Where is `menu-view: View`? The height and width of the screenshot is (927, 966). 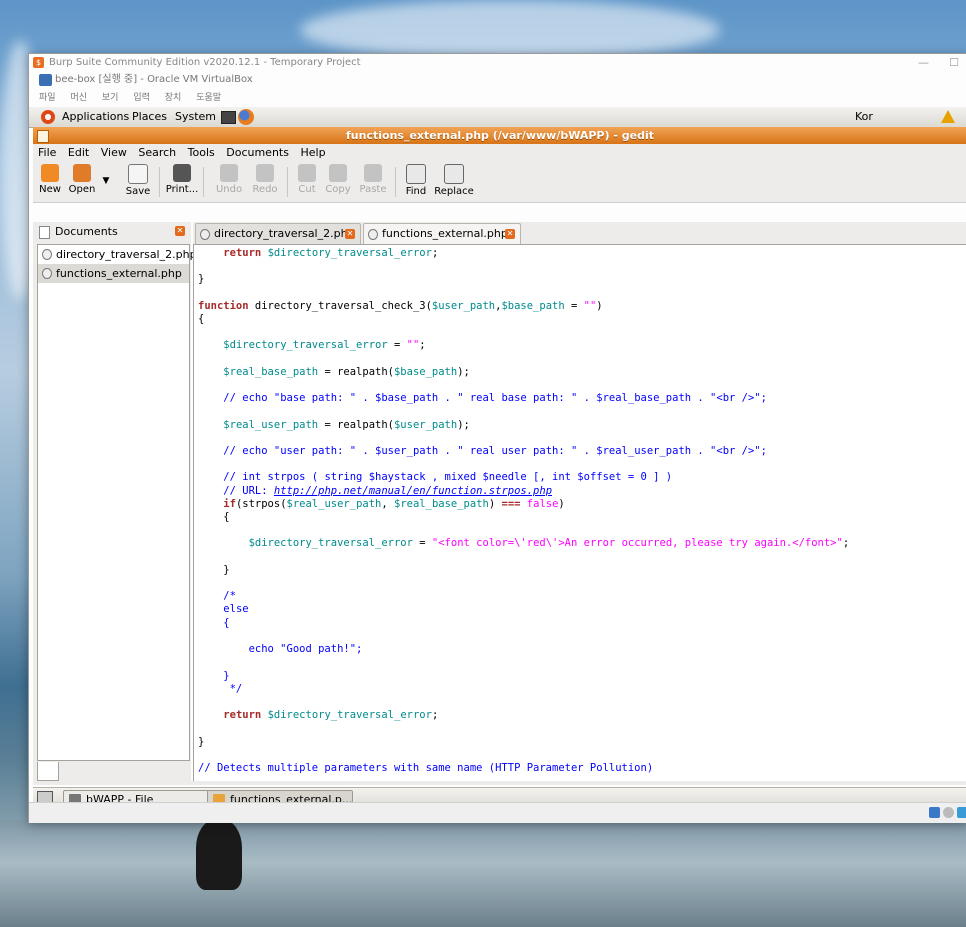
menu-view: View is located at coordinates (114, 152).